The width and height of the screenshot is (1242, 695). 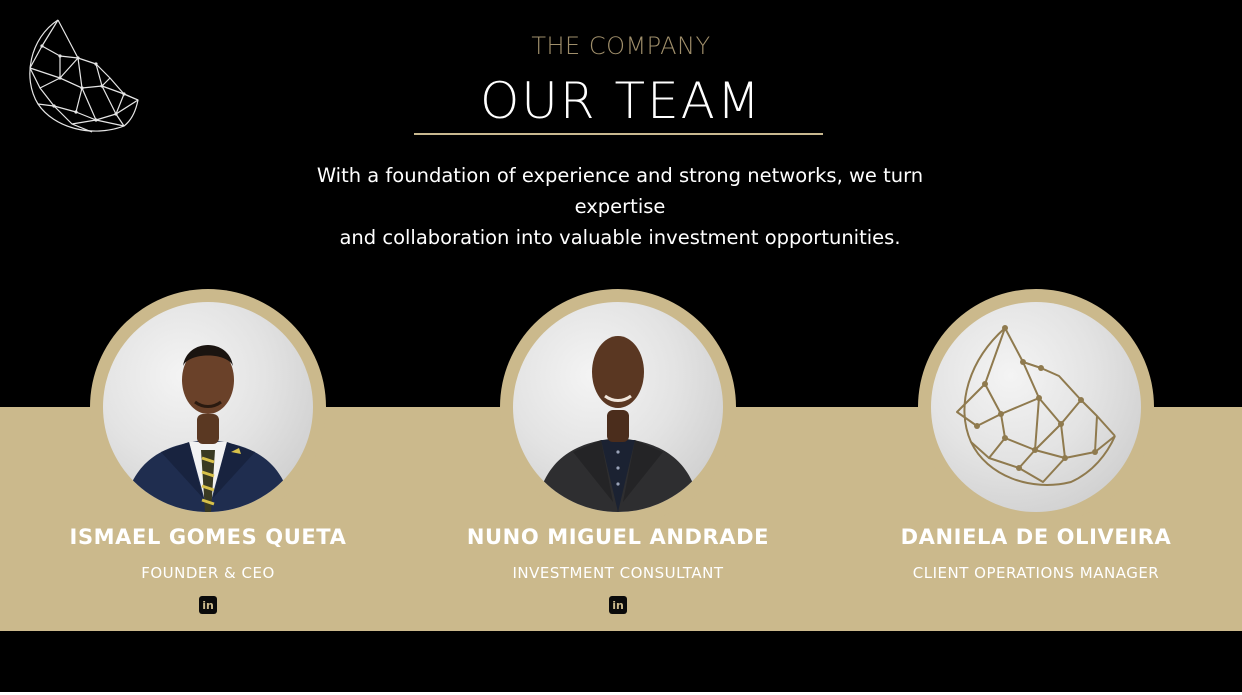 What do you see at coordinates (208, 537) in the screenshot?
I see `member-name: ISMAEL GOMES QUETA` at bounding box center [208, 537].